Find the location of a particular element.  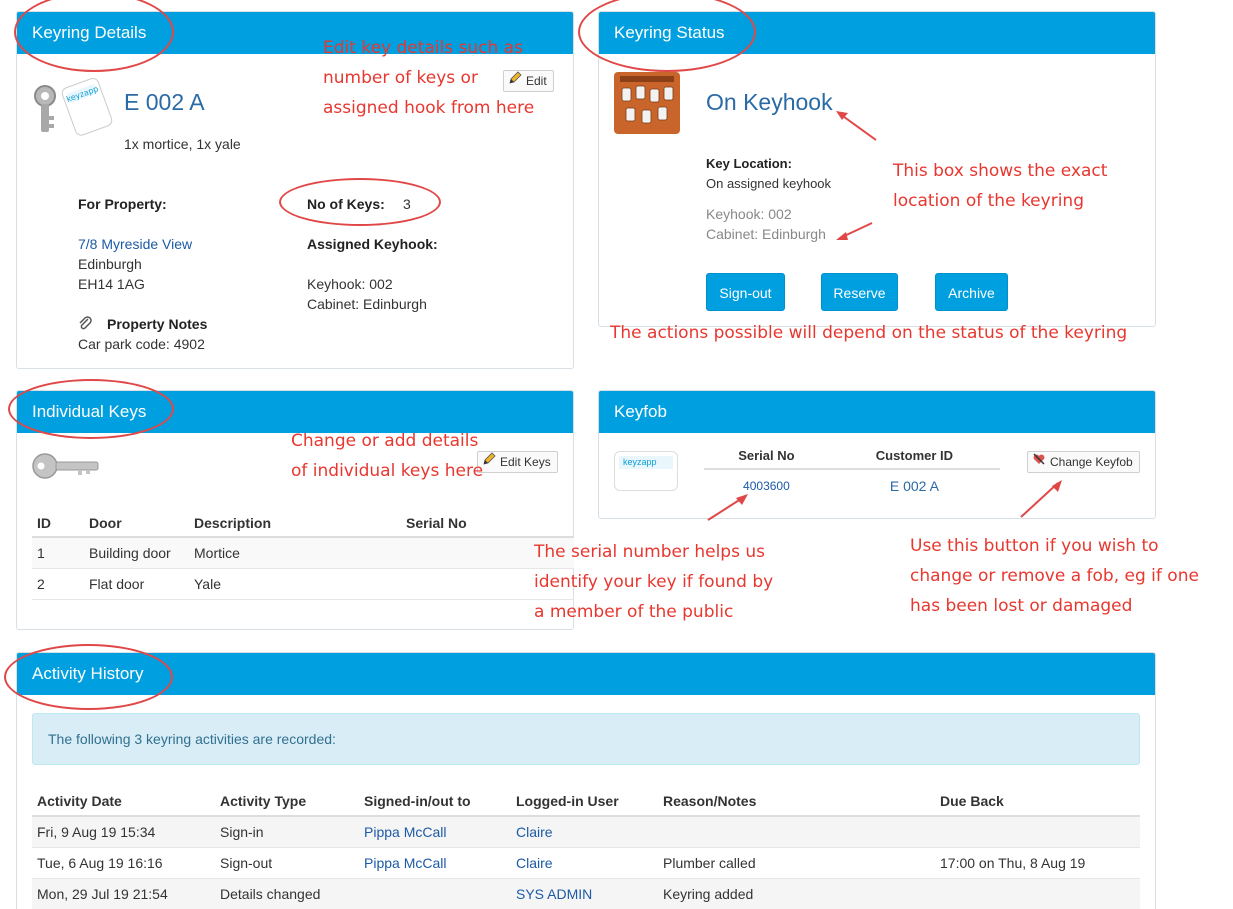

note-line: change or remove a fob, eg if one is located at coordinates (1054, 576).